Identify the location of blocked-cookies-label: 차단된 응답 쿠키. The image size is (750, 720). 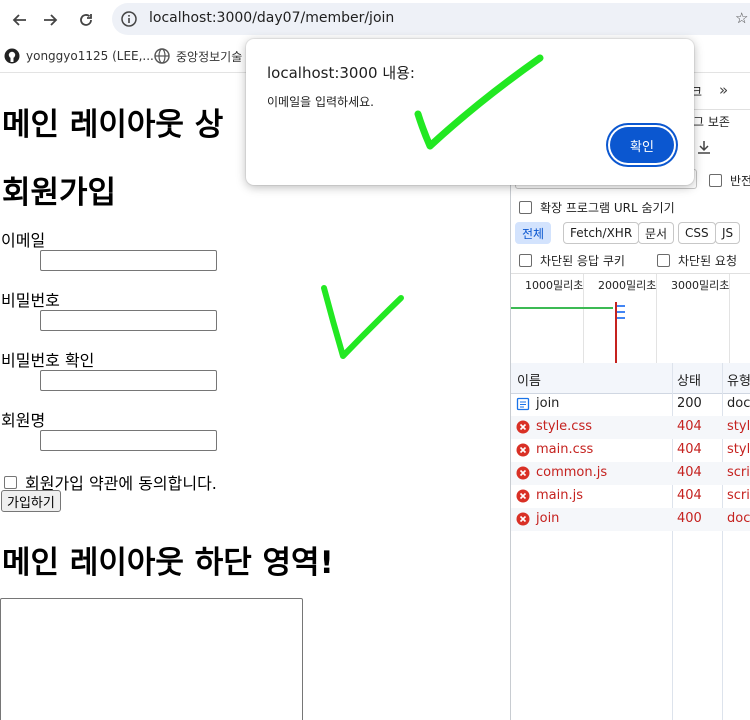
(582, 261).